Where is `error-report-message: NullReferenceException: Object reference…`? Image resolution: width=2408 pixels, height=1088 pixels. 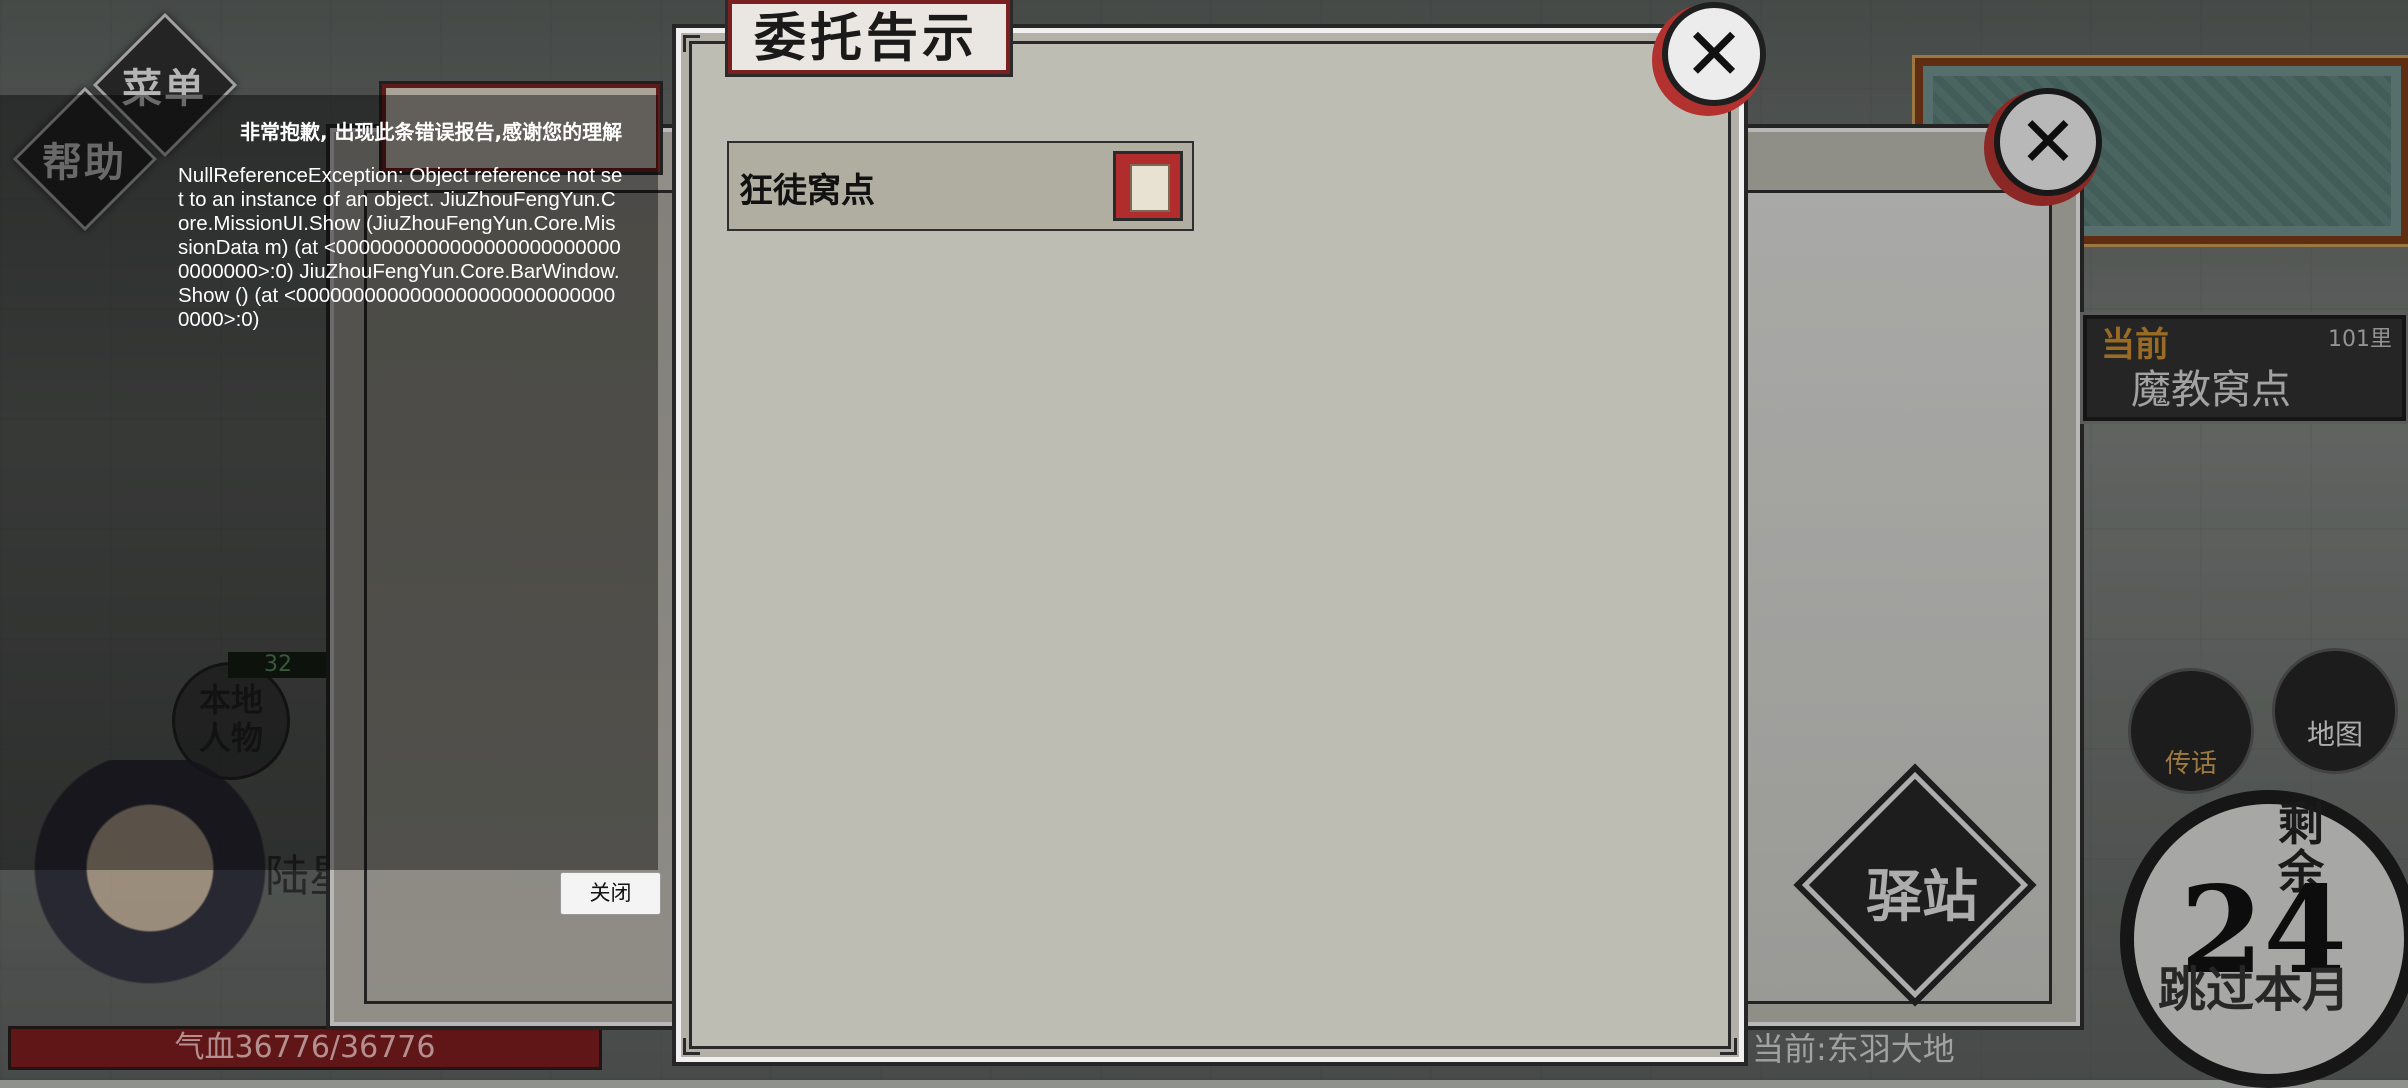 error-report-message: NullReferenceException: Object reference… is located at coordinates (400, 247).